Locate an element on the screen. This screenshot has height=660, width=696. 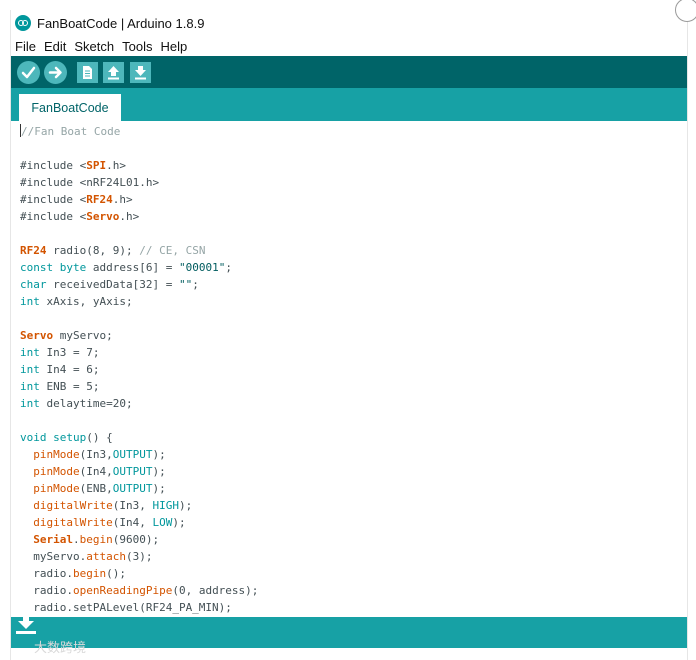
tab-fanboatcode: FanBoatCode is located at coordinates (70, 107).